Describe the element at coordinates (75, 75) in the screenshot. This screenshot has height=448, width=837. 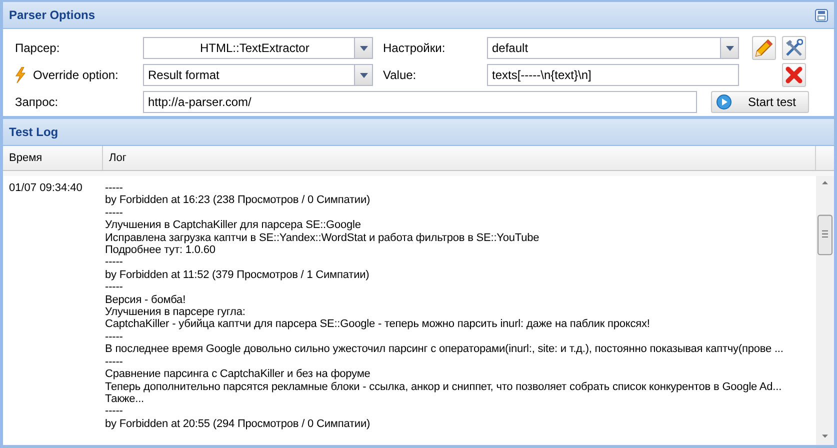
I see `override-label: Override option:` at that location.